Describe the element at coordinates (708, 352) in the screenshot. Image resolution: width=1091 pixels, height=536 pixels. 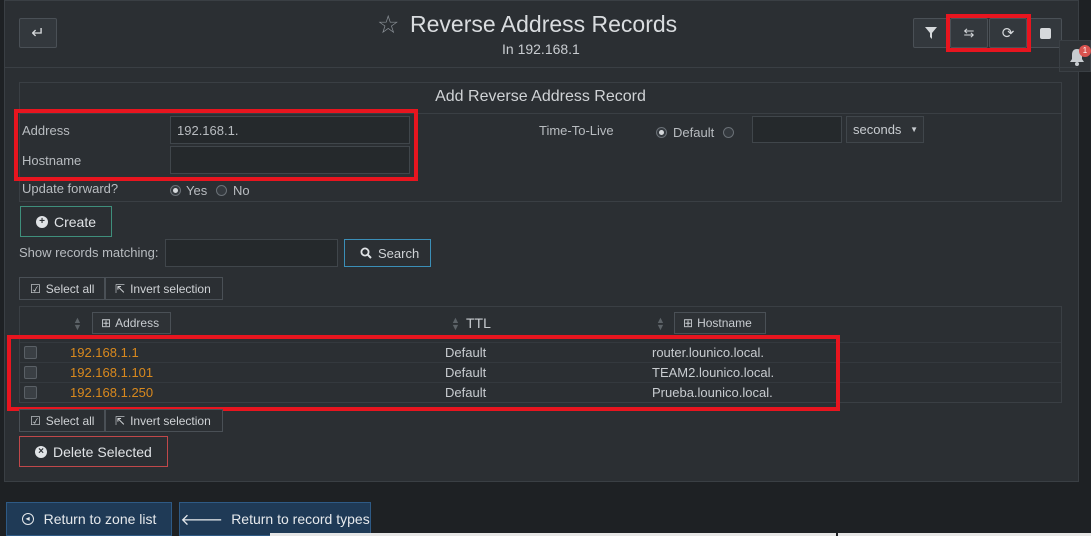
I see `row-hostname: router.lounico.local.` at that location.